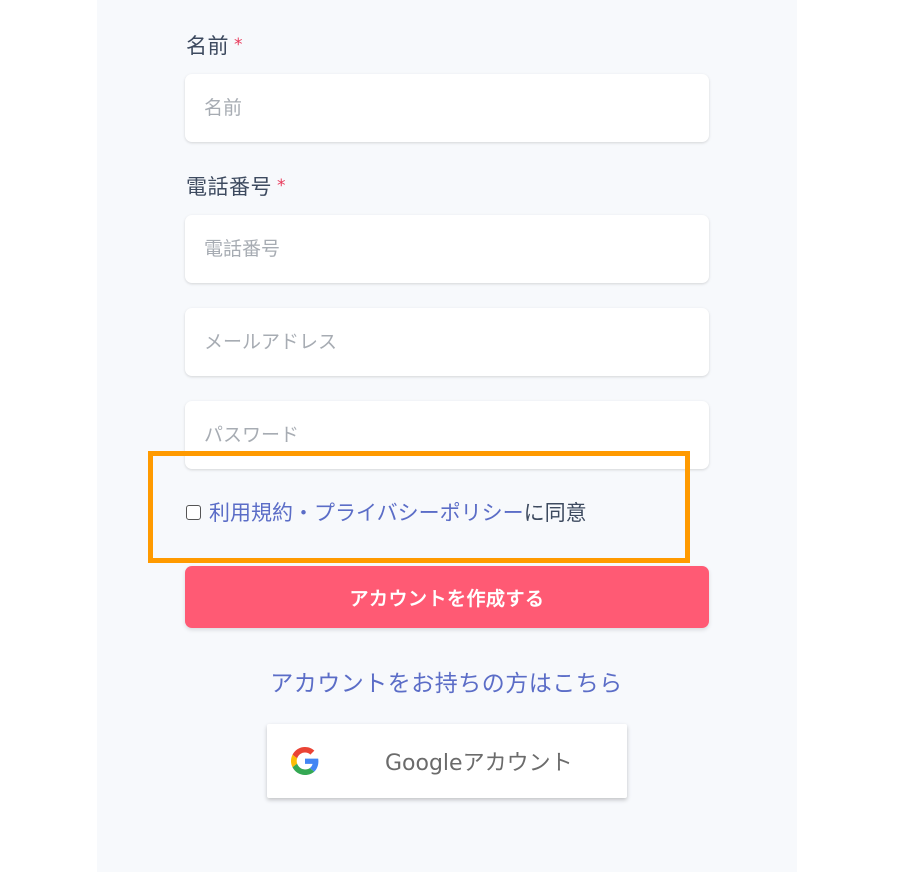 Image resolution: width=900 pixels, height=872 pixels. I want to click on create-account-button: アカウントを作成する, so click(447, 597).